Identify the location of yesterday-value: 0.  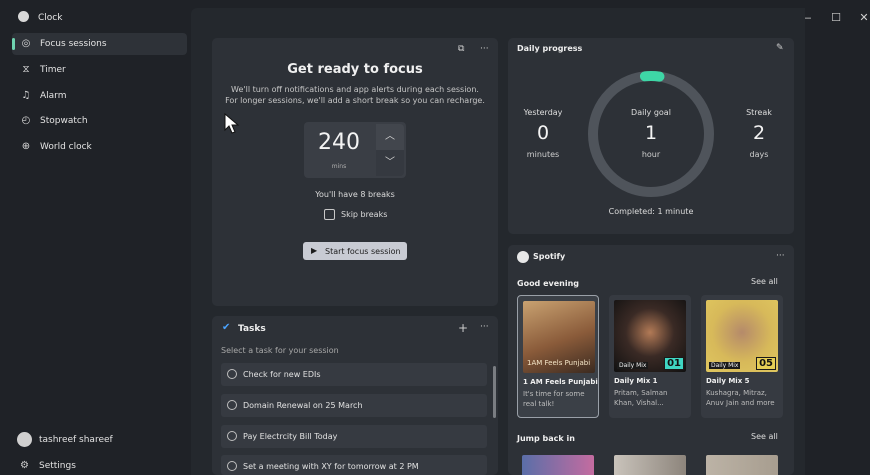
(543, 133).